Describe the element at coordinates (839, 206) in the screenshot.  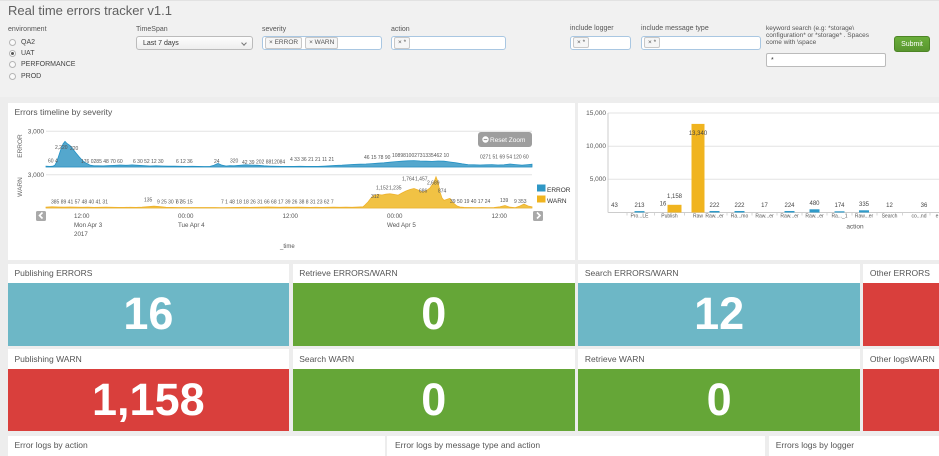
I see `svg-text: 174` at that location.